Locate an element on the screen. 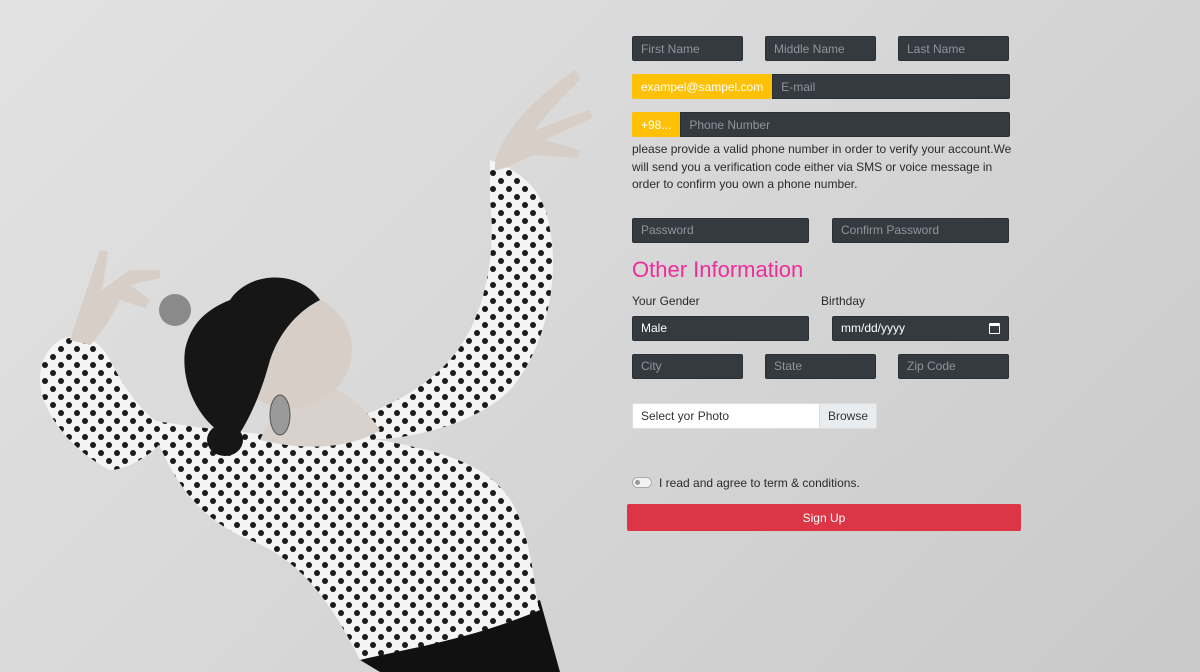  phone-input: Phone Number is located at coordinates (845, 124).